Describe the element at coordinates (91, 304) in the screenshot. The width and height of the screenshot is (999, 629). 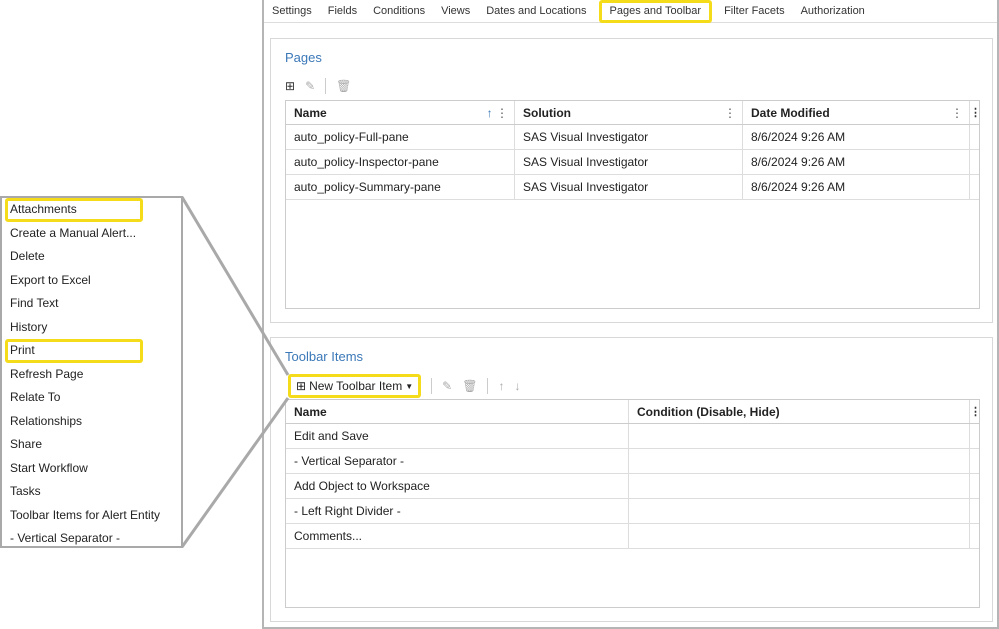
I see `menu-item: Find Text` at that location.